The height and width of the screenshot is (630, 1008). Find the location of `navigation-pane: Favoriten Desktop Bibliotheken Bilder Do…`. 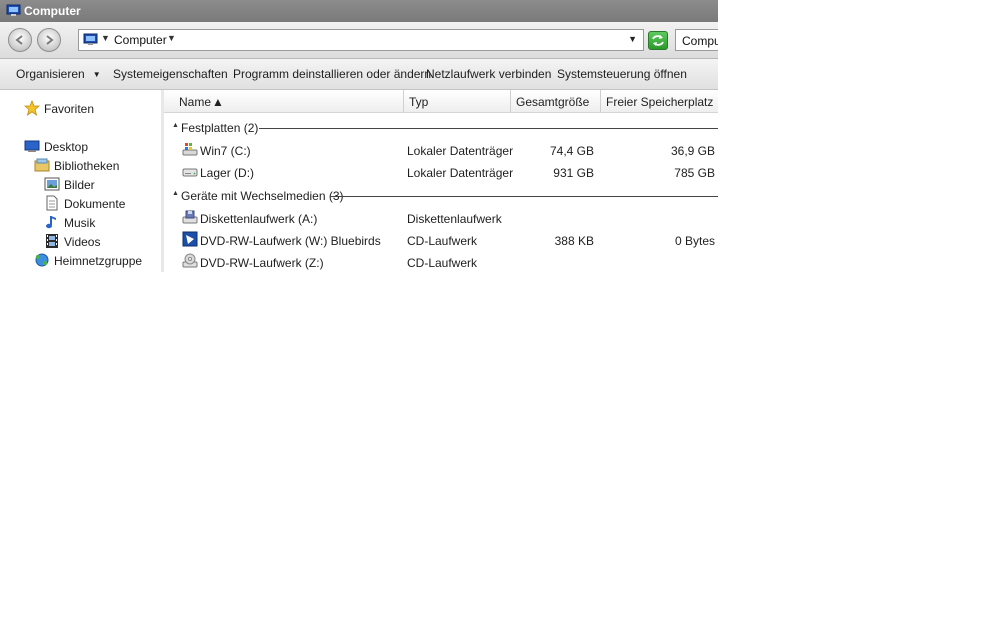

navigation-pane: Favoriten Desktop Bibliotheken Bilder Do… is located at coordinates (81, 181).